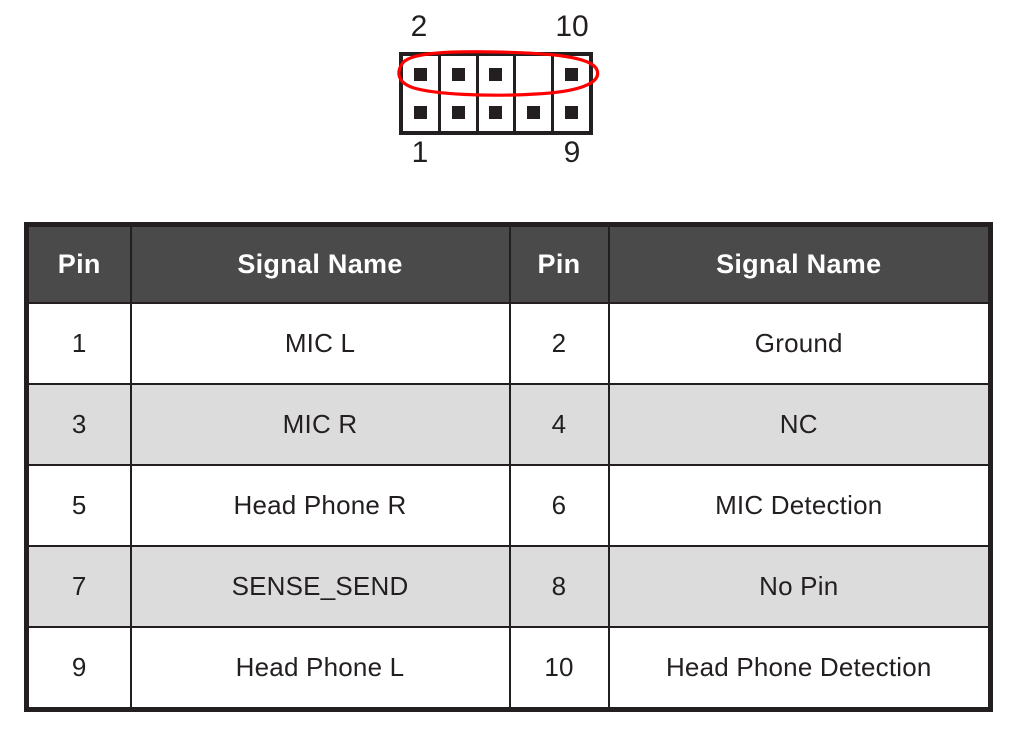 Image resolution: width=1010 pixels, height=755 pixels. Describe the element at coordinates (572, 152) in the screenshot. I see `connector-label-bottom-right: 9` at that location.